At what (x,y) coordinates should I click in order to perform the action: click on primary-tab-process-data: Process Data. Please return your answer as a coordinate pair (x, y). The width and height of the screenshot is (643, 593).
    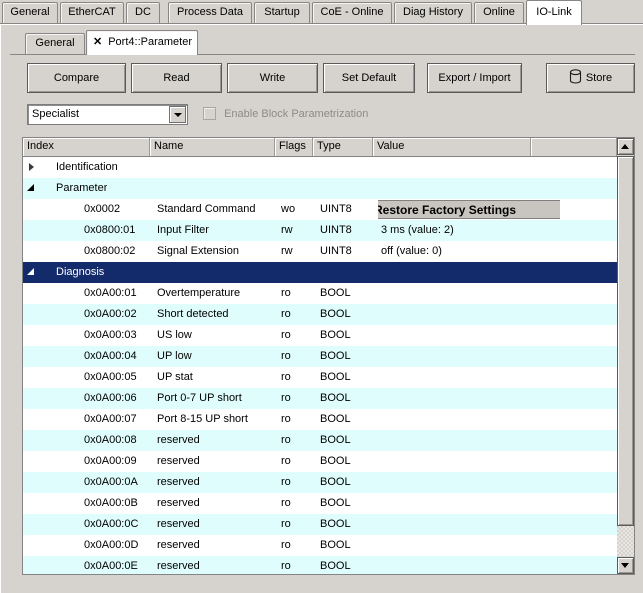
    Looking at the image, I should click on (210, 12).